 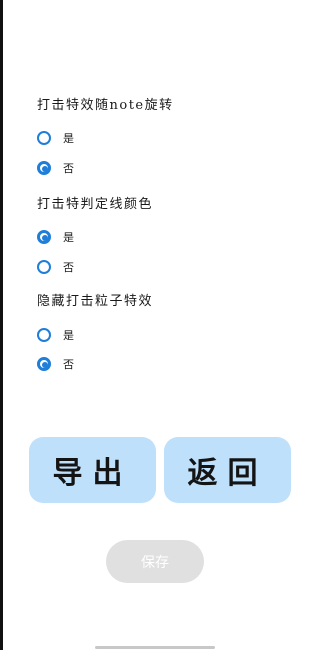 I want to click on judge-color-yes-label: 是, so click(x=68, y=237).